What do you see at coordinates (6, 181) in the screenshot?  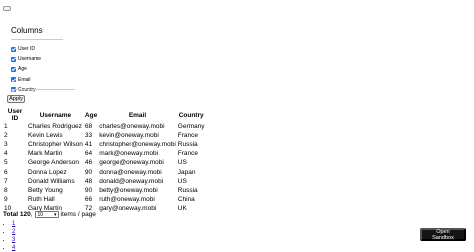 I see `cell-user-id: 7` at bounding box center [6, 181].